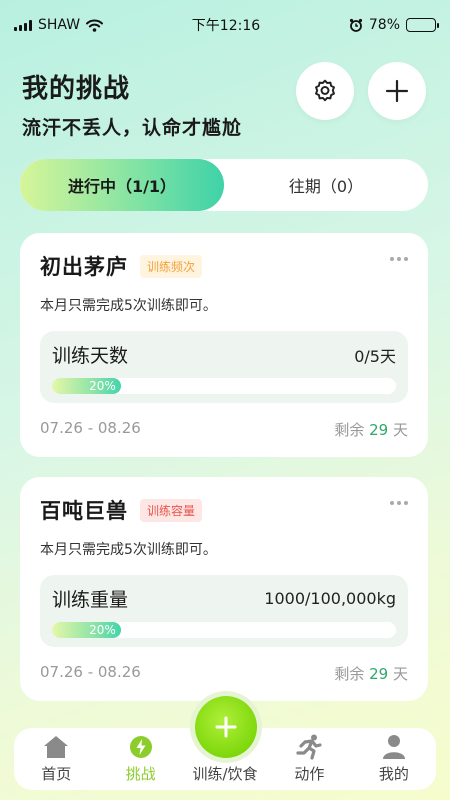  I want to click on challenge-title: 百吨巨兽, so click(84, 511).